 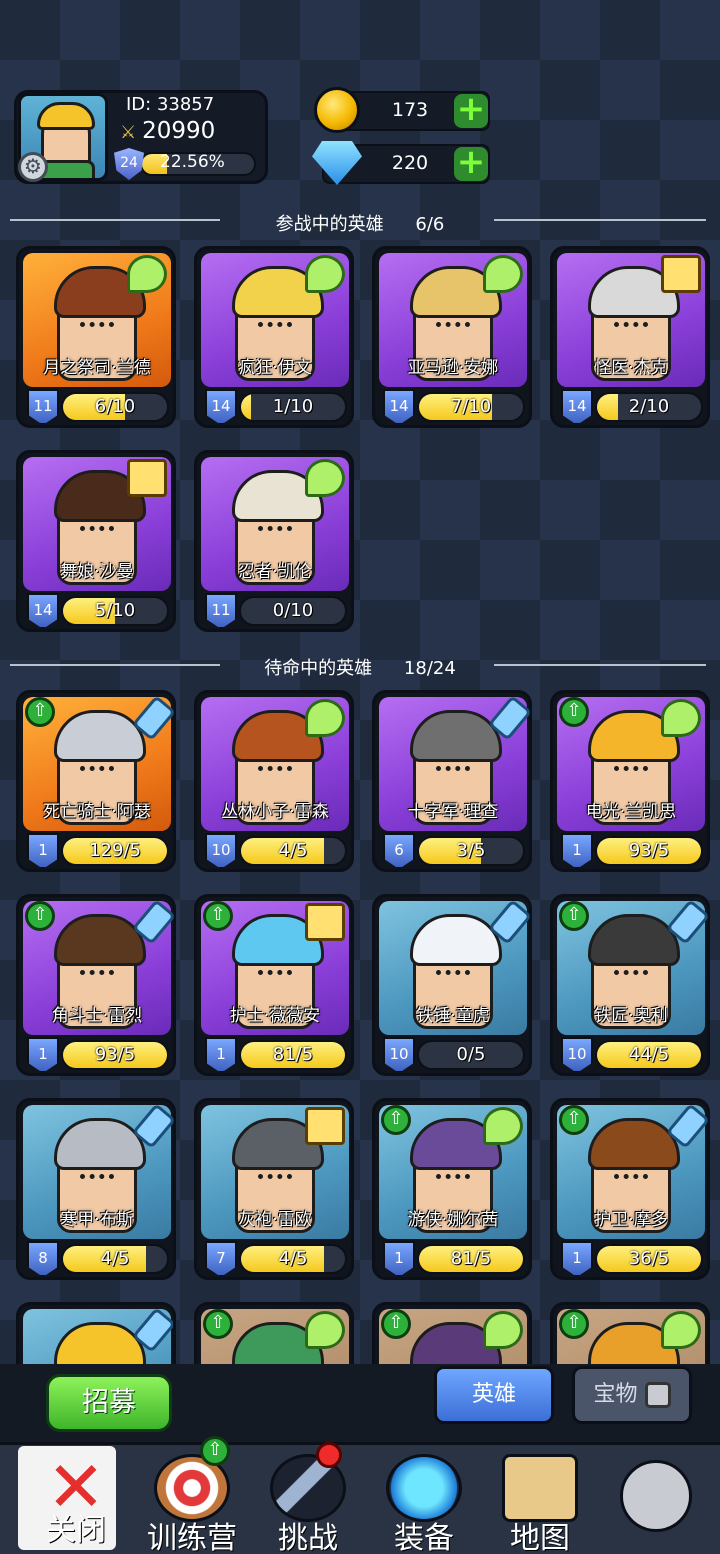 I want to click on active-section-header: 参战中的英雄 6/6, so click(x=360, y=223).